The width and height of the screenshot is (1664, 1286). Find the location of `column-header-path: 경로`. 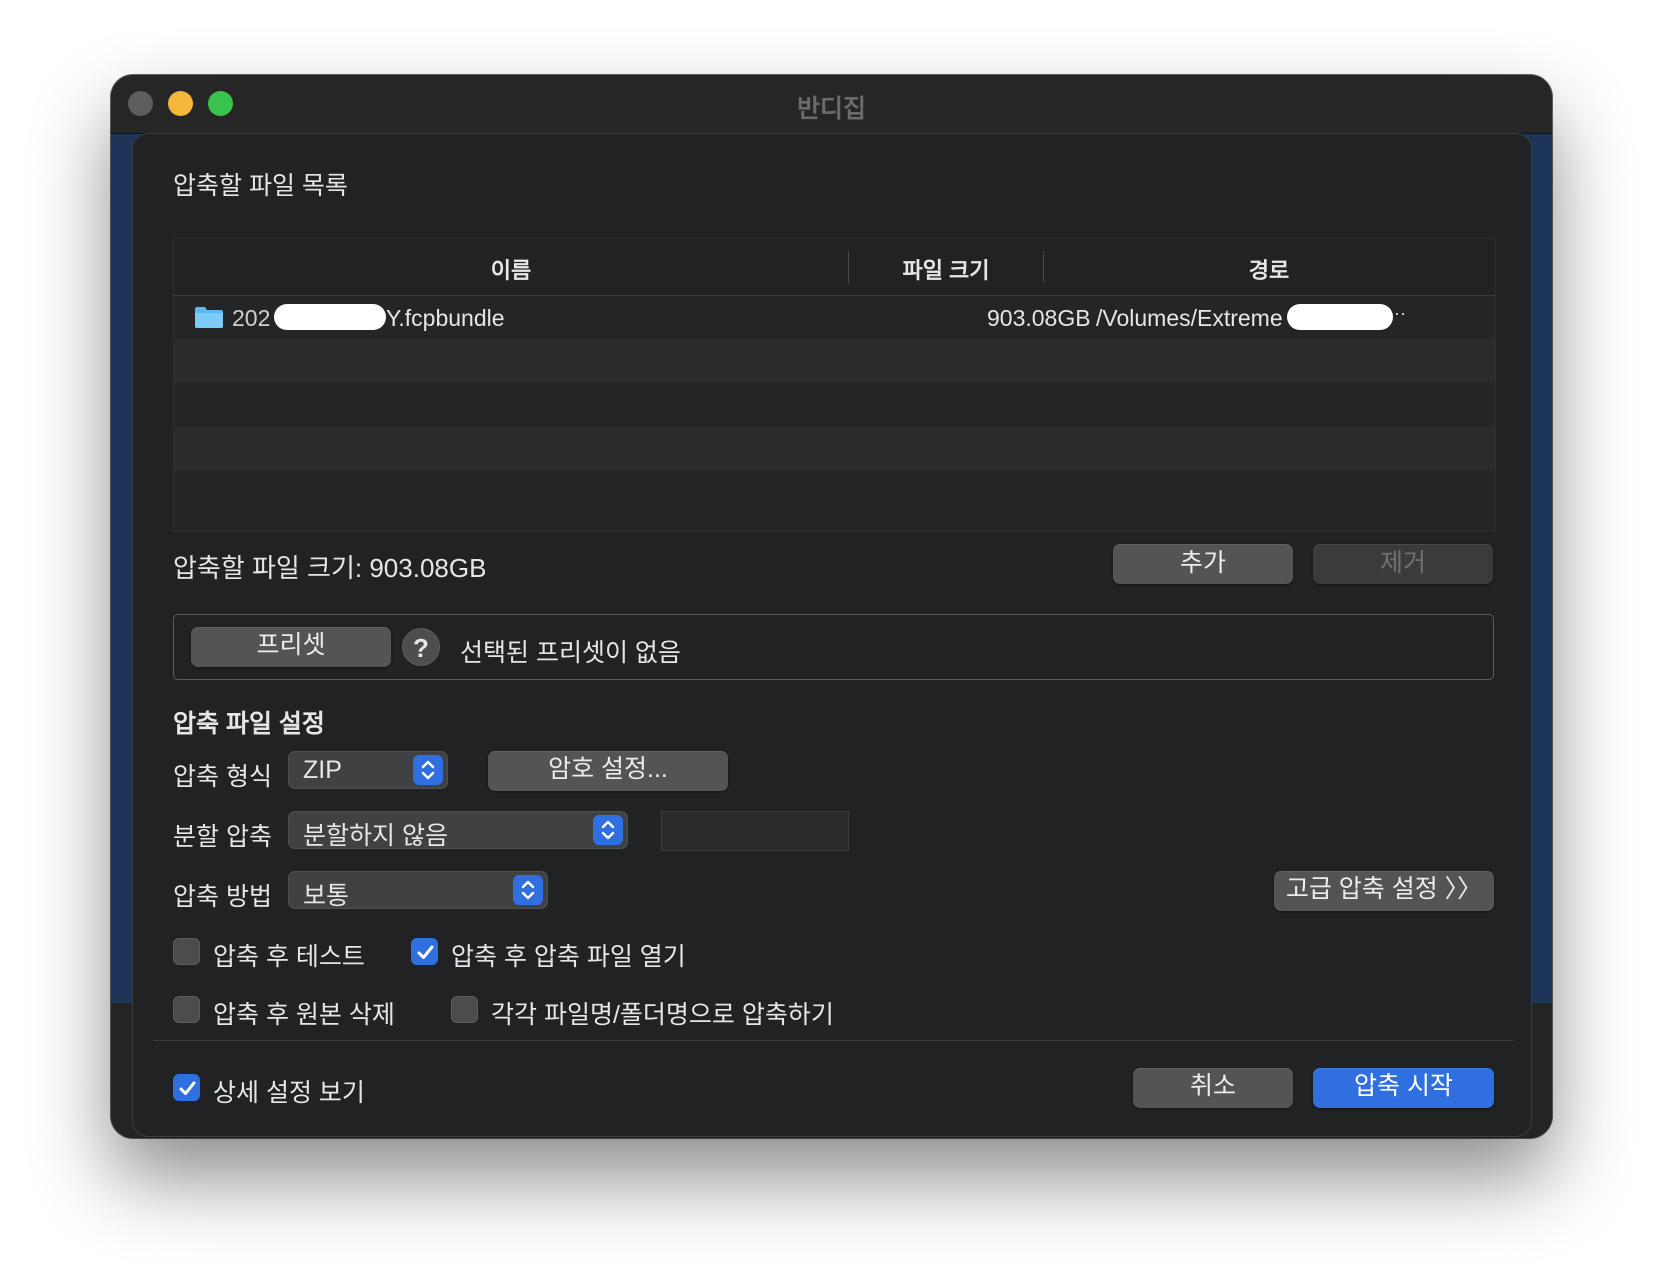

column-header-path: 경로 is located at coordinates (1269, 269).